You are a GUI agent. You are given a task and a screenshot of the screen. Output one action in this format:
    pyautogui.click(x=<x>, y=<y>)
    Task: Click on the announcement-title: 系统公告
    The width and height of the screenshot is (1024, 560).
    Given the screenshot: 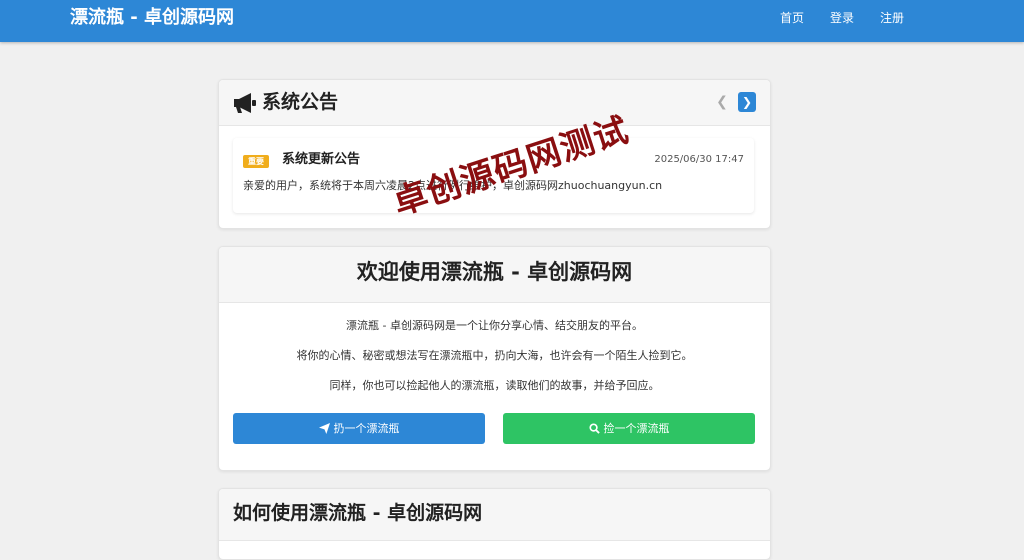 What is the action you would take?
    pyautogui.click(x=300, y=102)
    